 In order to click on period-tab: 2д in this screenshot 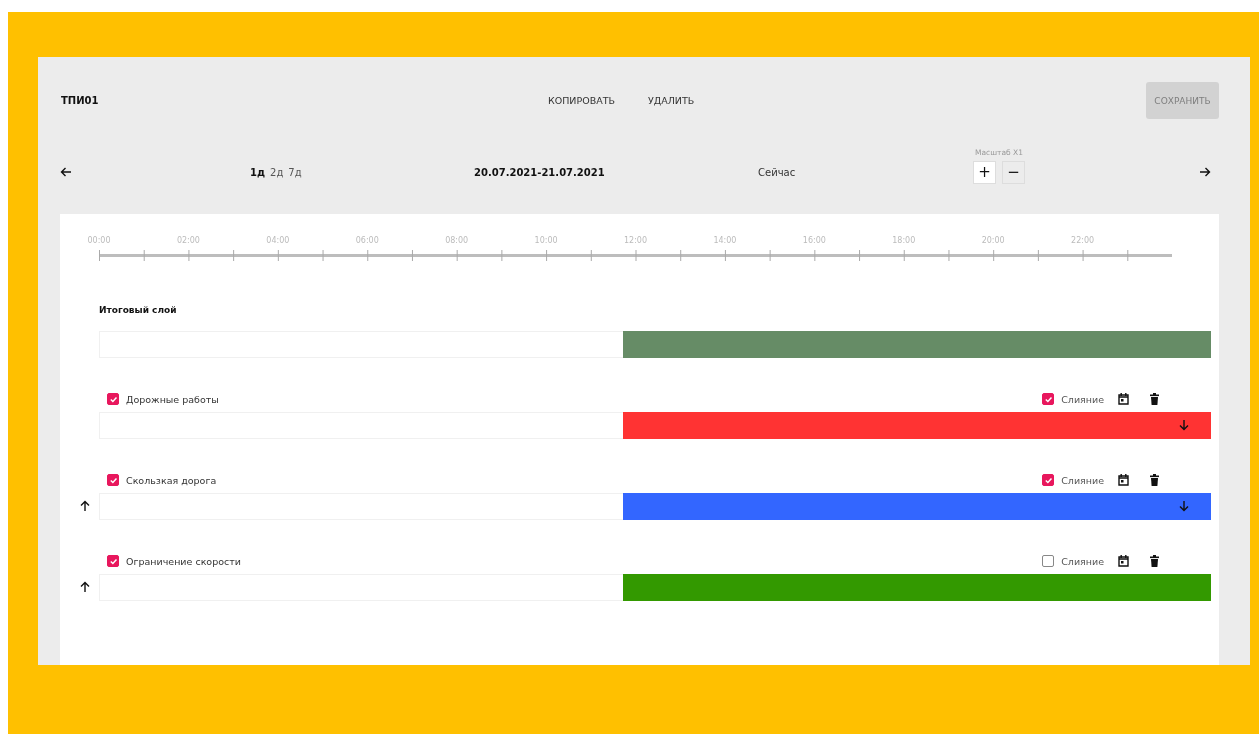, I will do `click(277, 172)`.